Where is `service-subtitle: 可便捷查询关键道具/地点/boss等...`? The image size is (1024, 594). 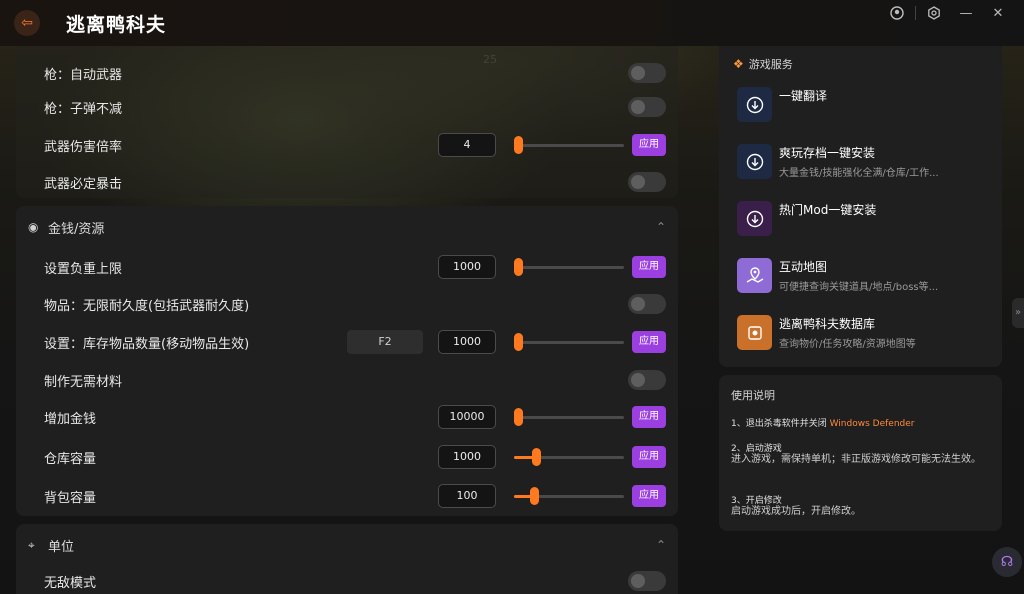
service-subtitle: 可便捷查询关键道具/地点/boss等... is located at coordinates (859, 287).